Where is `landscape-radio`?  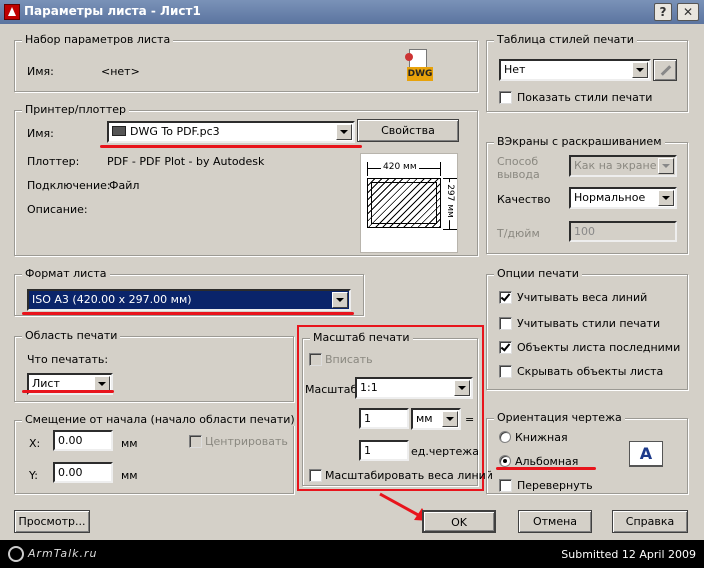 landscape-radio is located at coordinates (505, 461).